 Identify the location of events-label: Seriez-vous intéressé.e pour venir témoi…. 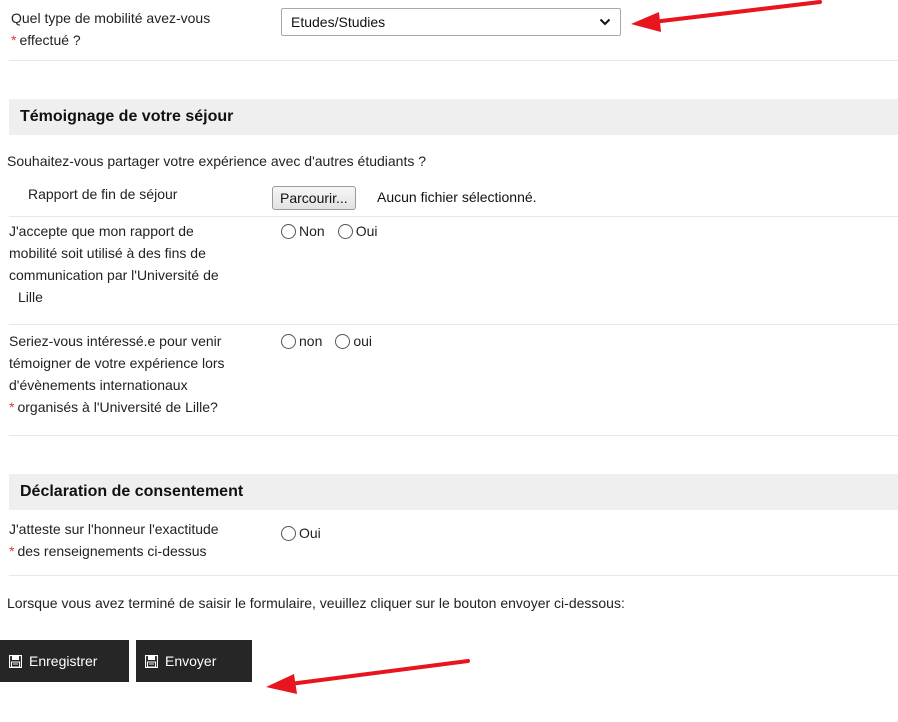
(140, 374).